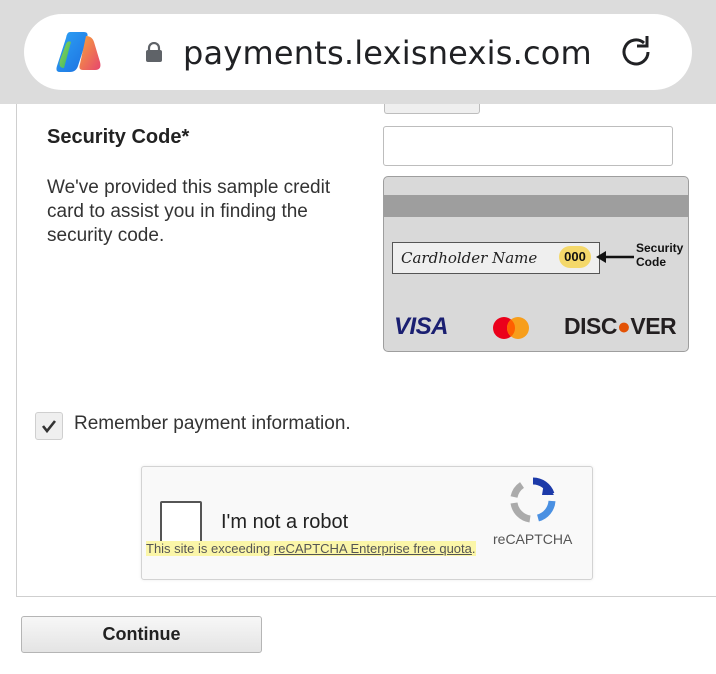 Image resolution: width=716 pixels, height=674 pixels. Describe the element at coordinates (141, 634) in the screenshot. I see `continue-button: Continue` at that location.